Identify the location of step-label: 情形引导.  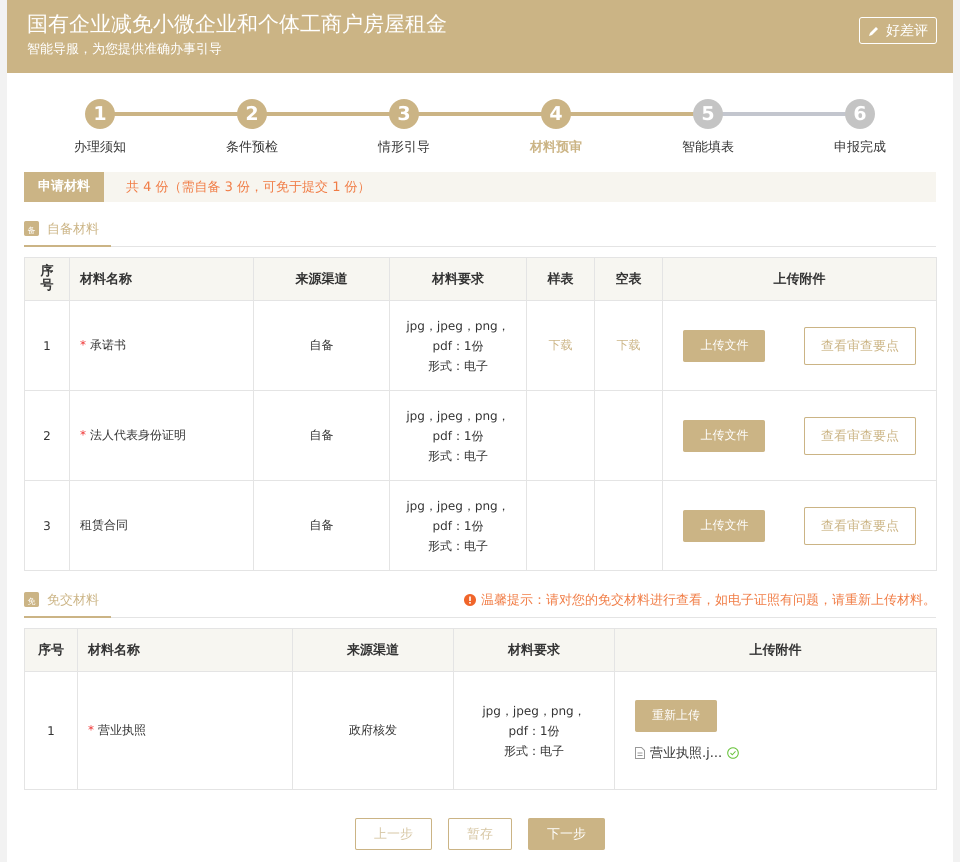
(404, 147).